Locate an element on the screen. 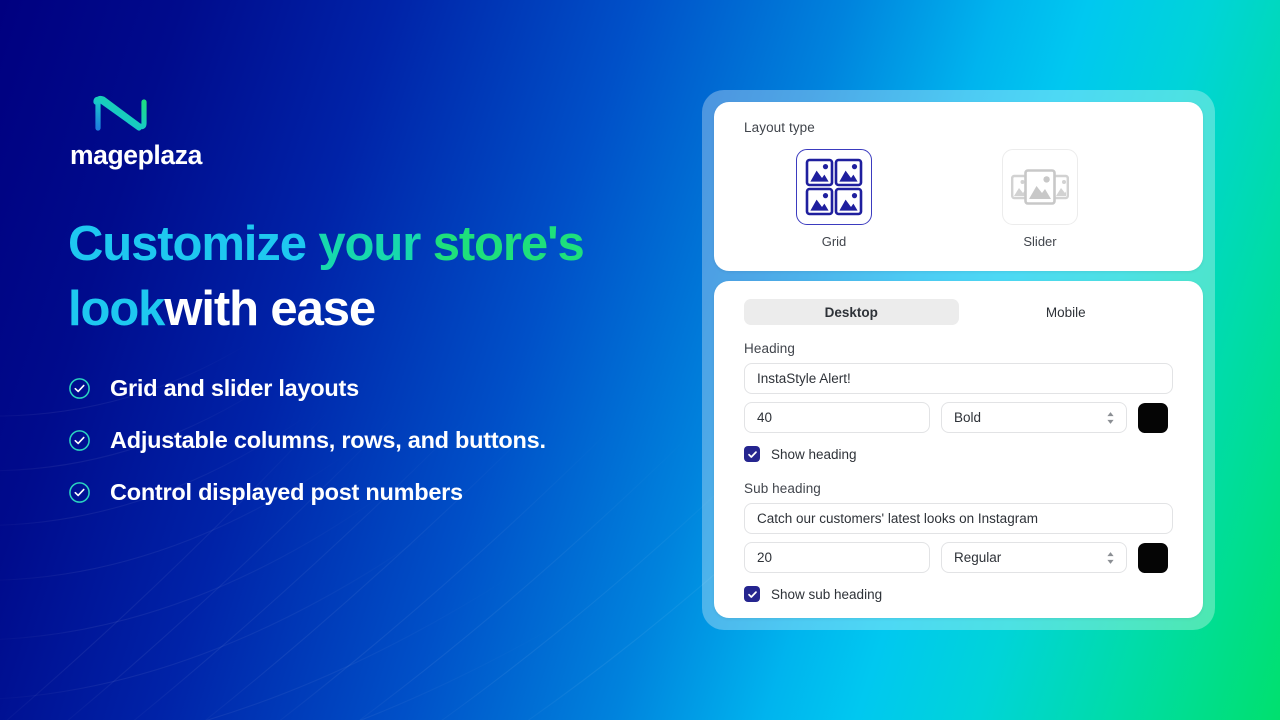 The height and width of the screenshot is (720, 1280). feature-label: Adjustable columns, rows, and buttons. is located at coordinates (328, 439).